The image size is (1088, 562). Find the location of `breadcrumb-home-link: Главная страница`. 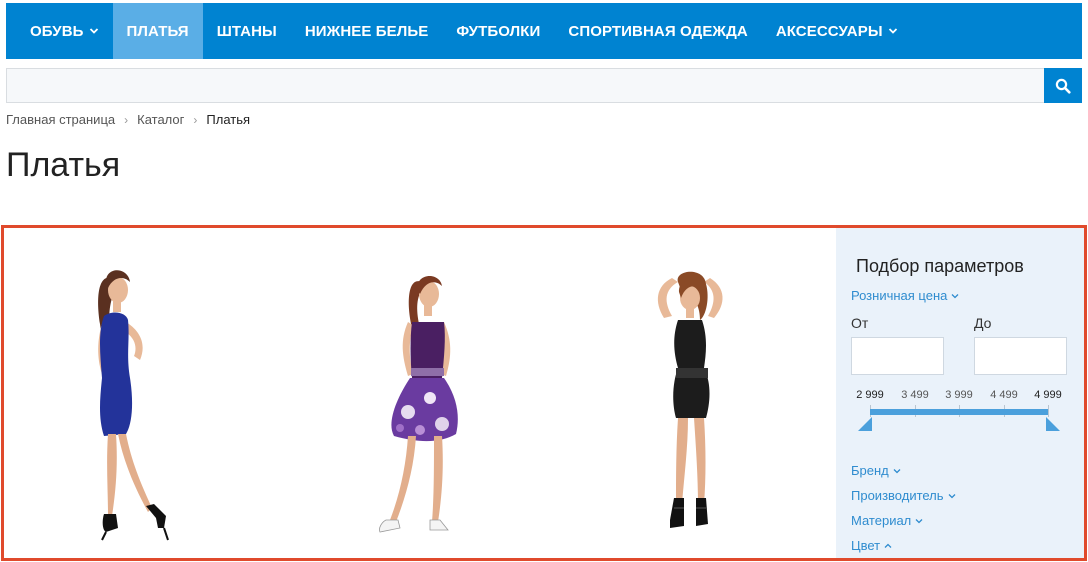

breadcrumb-home-link: Главная страница is located at coordinates (60, 119).